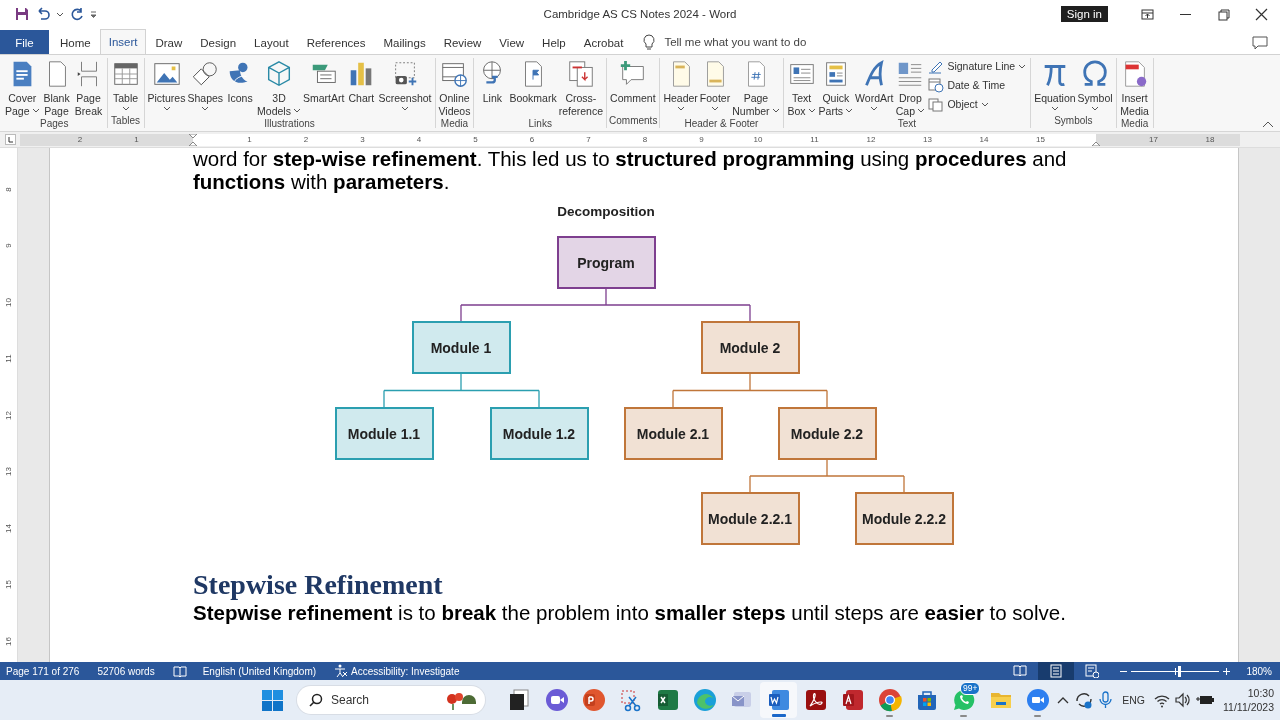  I want to click on ribbon-button: Online Videos, so click(454, 88).